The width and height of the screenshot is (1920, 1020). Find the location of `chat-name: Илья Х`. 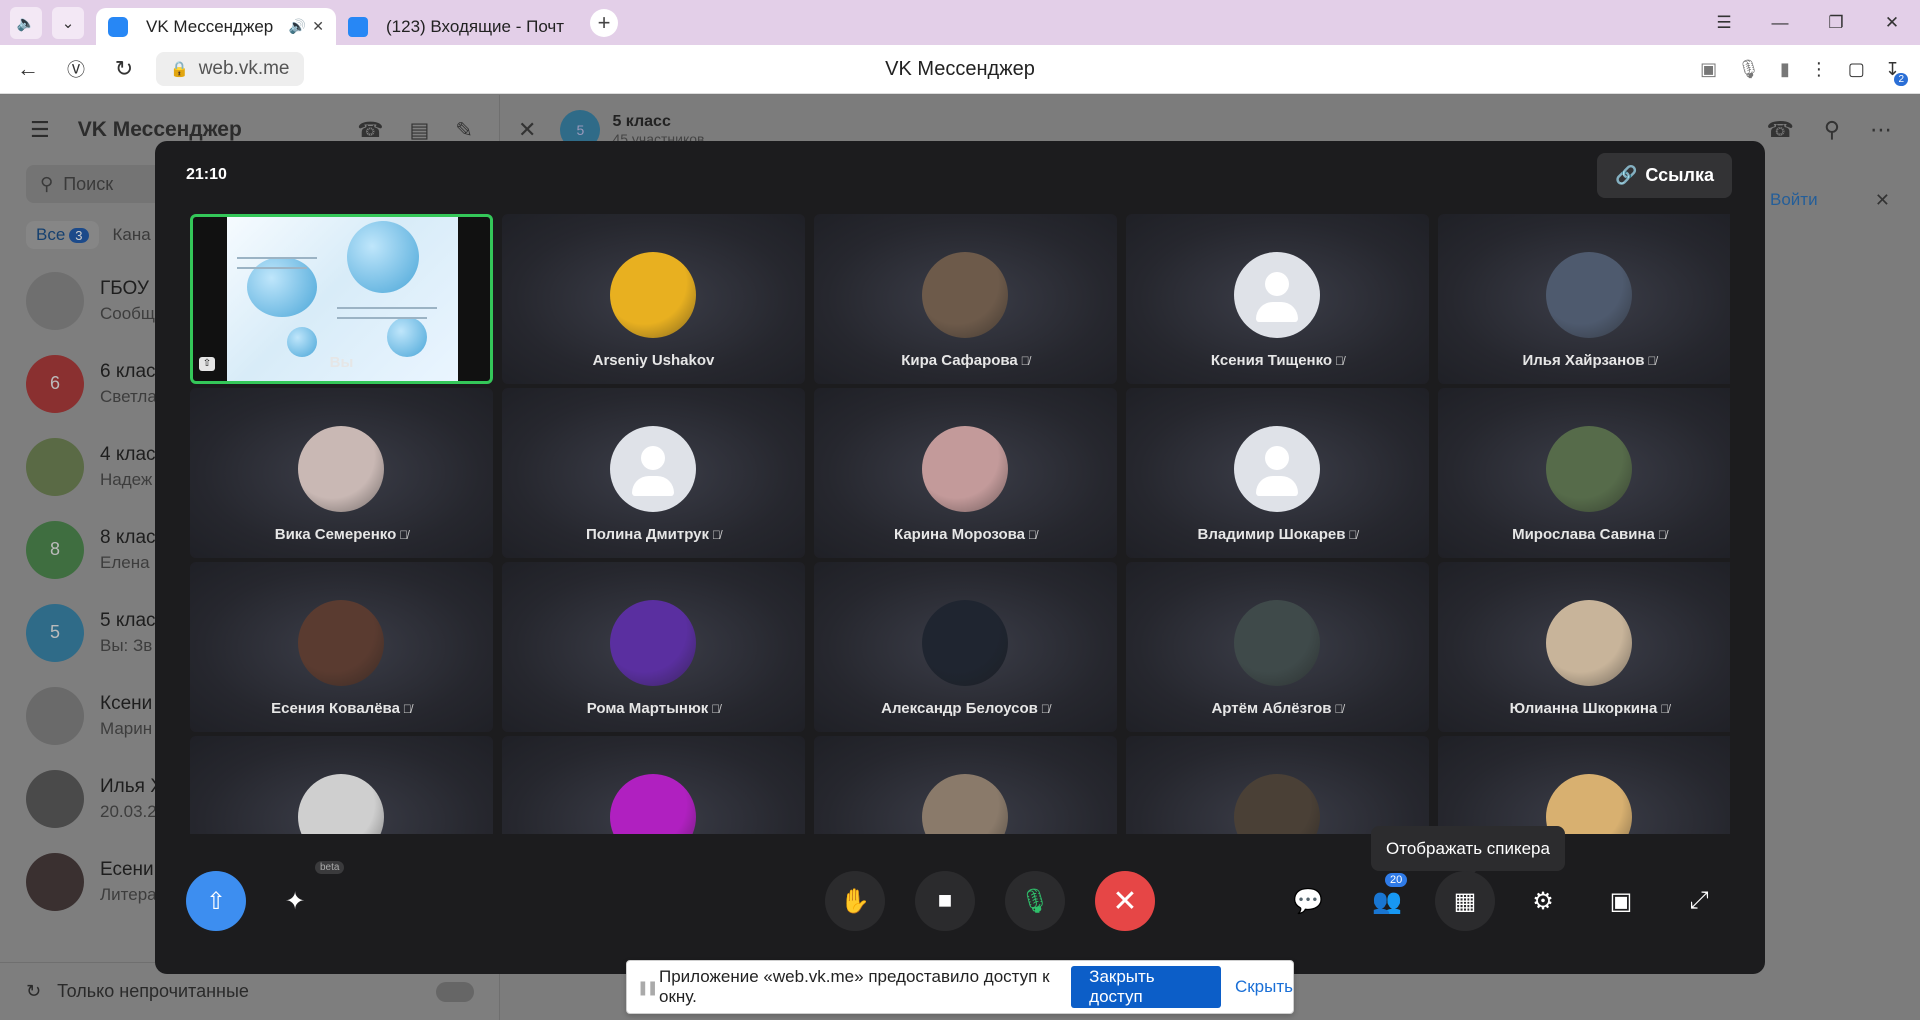

chat-name: Илья Х is located at coordinates (131, 786).